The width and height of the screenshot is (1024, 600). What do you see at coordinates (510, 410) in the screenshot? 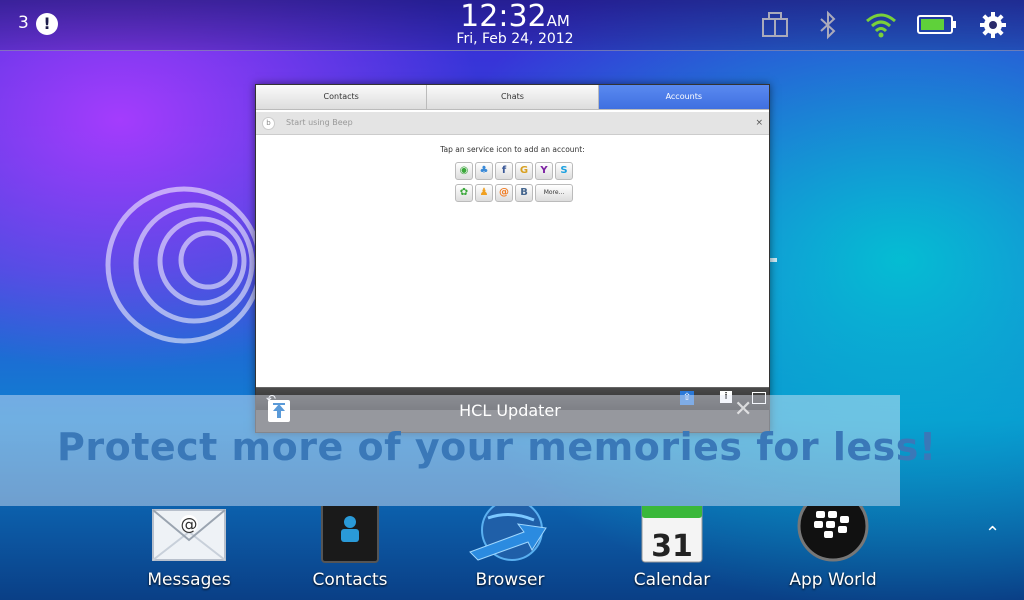
I see `updater-title: HCL Updater` at bounding box center [510, 410].